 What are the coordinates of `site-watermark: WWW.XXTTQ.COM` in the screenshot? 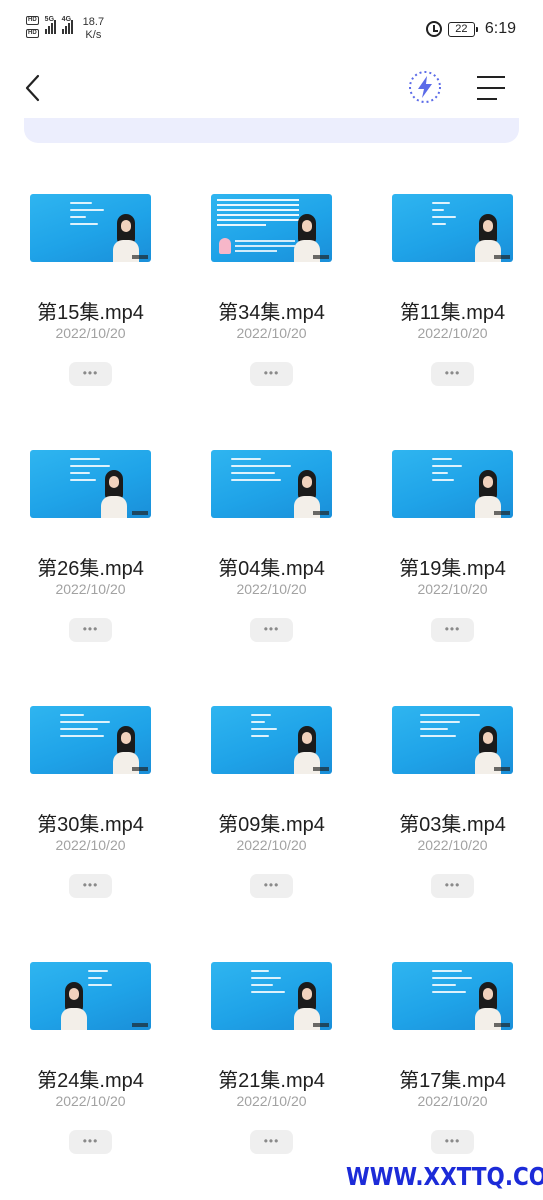 It's located at (444, 1176).